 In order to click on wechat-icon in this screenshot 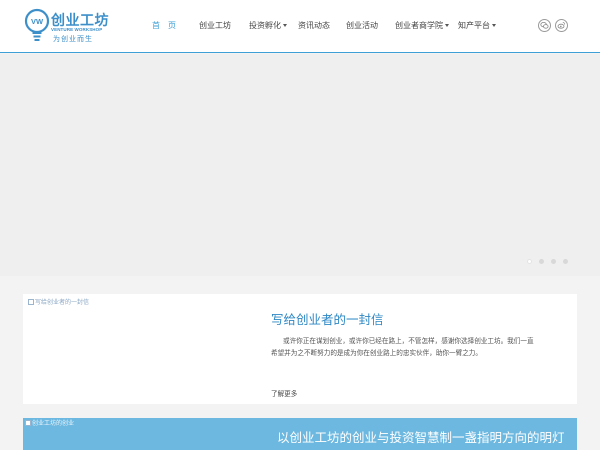, I will do `click(544, 25)`.